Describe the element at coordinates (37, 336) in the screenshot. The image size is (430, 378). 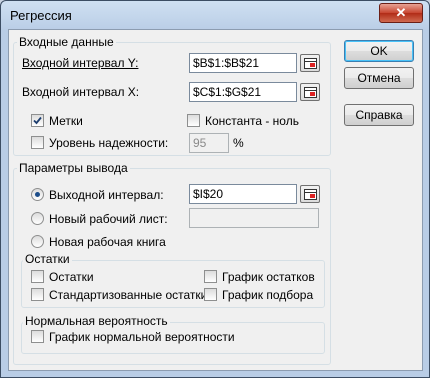
I see `normal-probability-checkbox` at that location.